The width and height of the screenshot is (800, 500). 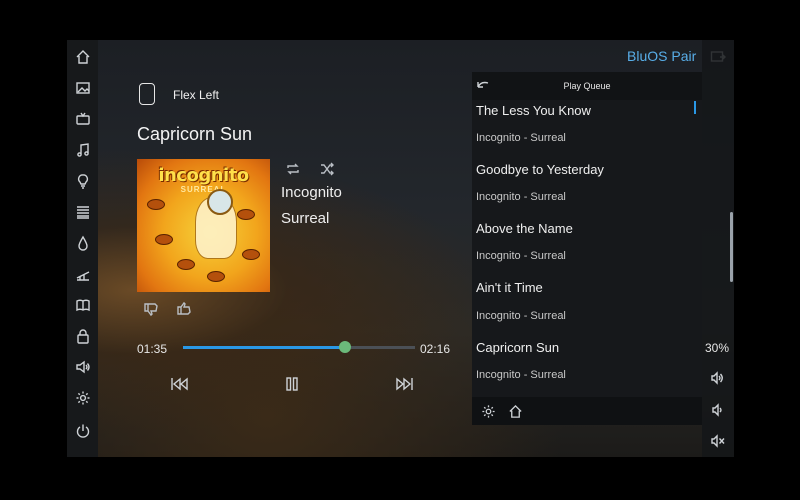 I want to click on speaker-icon, so click(x=82, y=366).